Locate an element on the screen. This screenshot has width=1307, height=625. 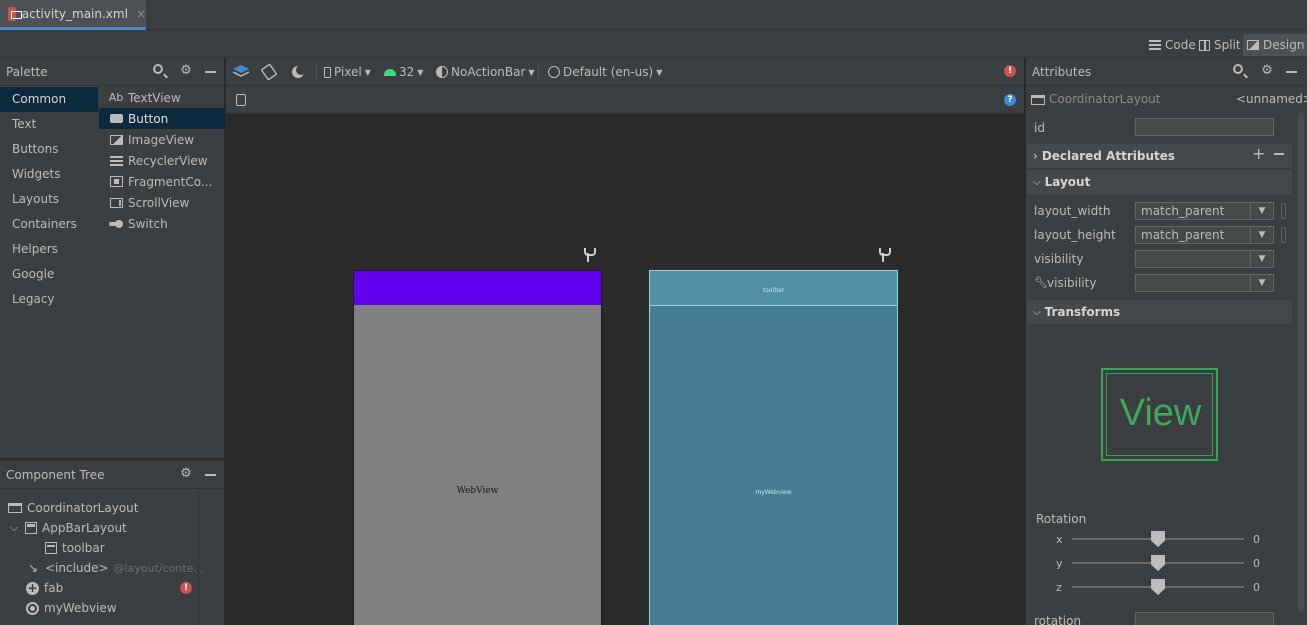
tree-node-toolbar: toolbar is located at coordinates (75, 548).